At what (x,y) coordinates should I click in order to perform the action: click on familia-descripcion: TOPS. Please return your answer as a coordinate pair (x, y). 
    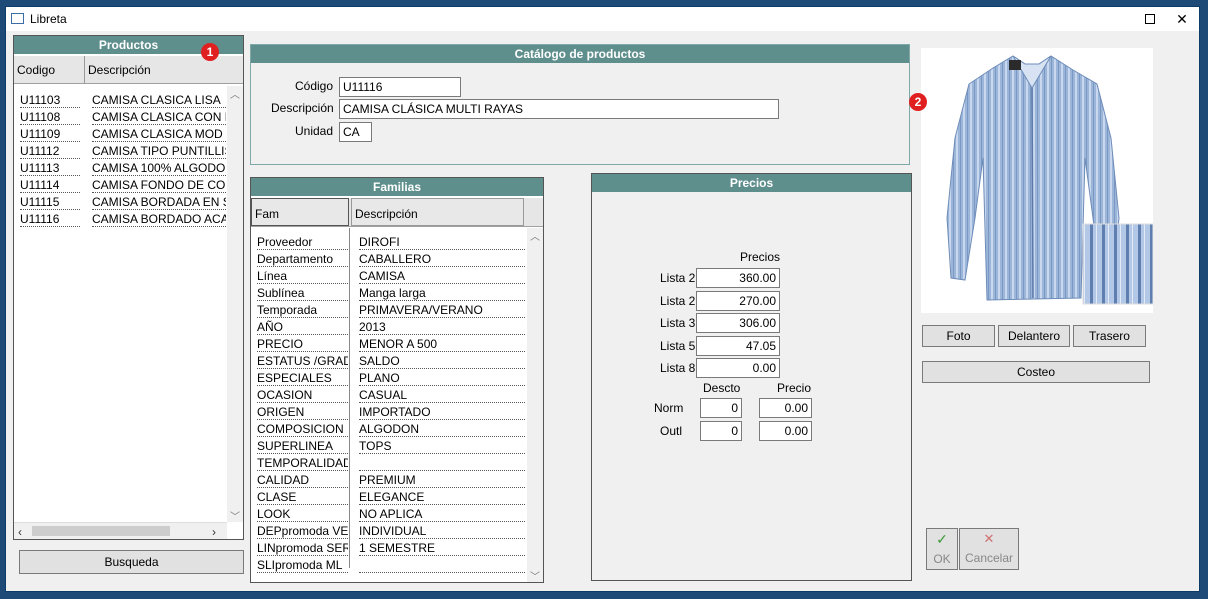
    Looking at the image, I should click on (442, 446).